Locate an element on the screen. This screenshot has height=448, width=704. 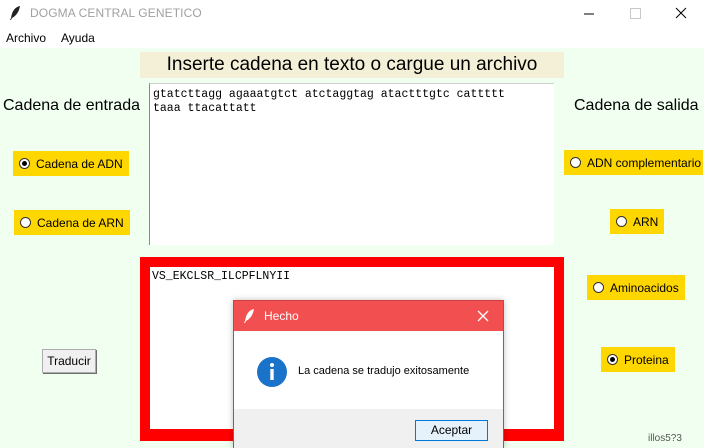
menu-ayuda: Ayuda is located at coordinates (78, 38).